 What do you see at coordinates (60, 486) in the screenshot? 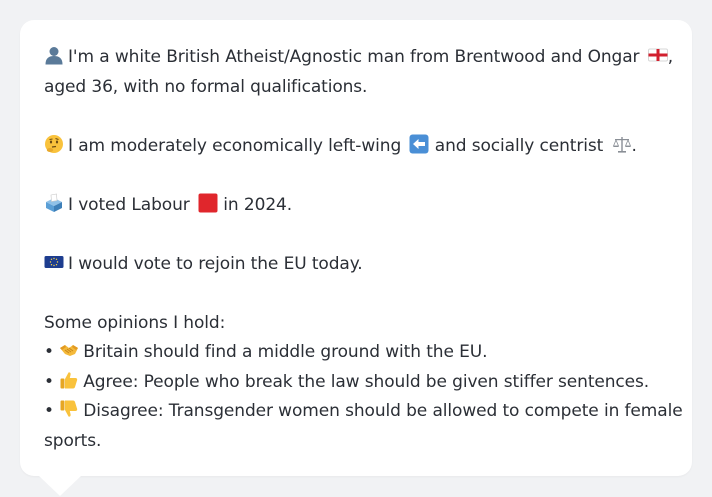
I see `bubble-tail` at bounding box center [60, 486].